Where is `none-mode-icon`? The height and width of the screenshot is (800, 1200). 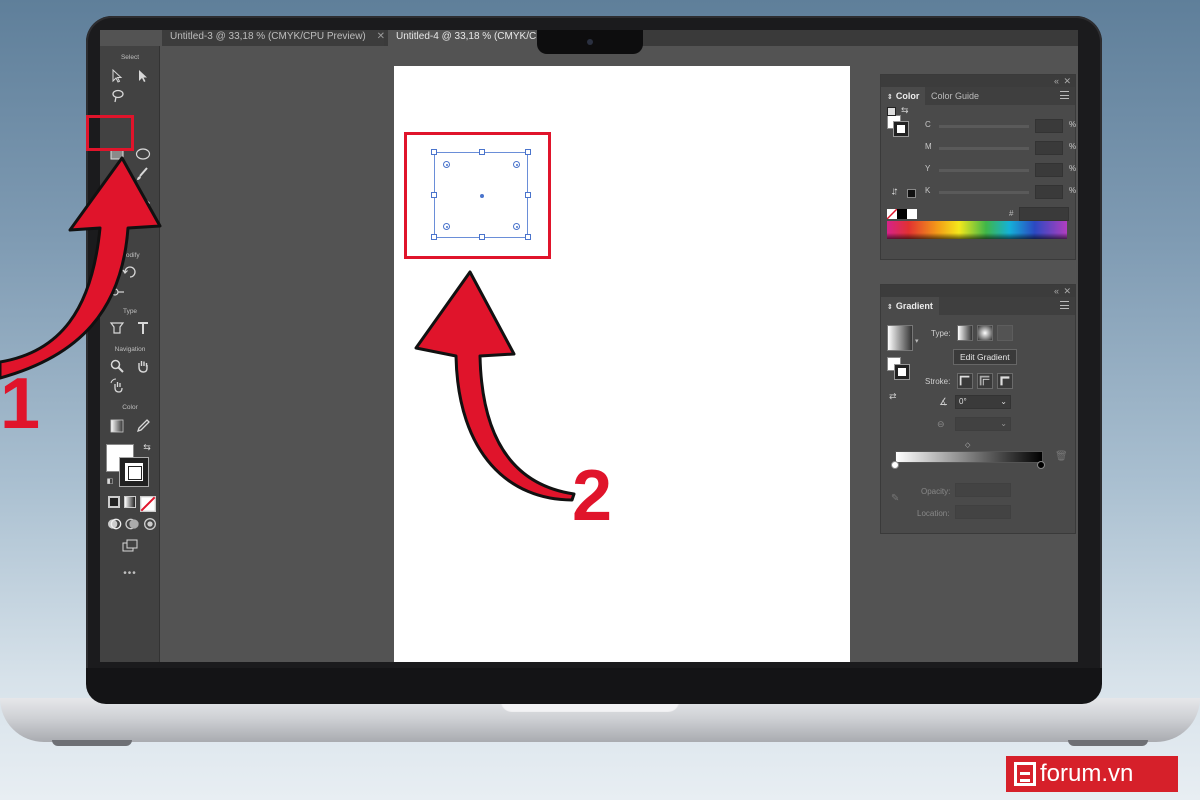
none-mode-icon is located at coordinates (148, 504).